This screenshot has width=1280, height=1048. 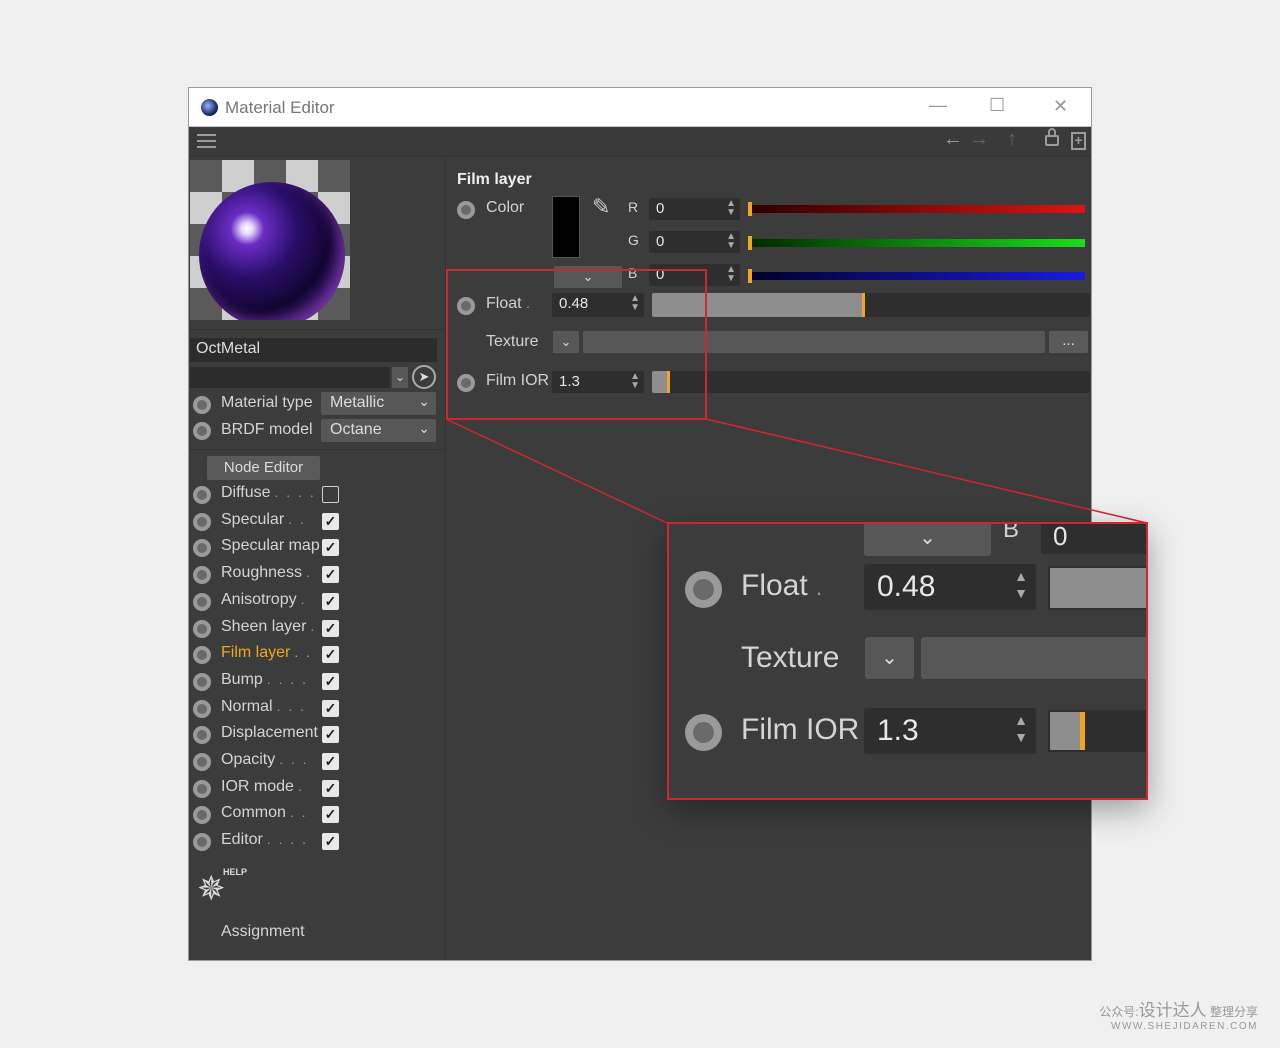 What do you see at coordinates (927, 540) in the screenshot?
I see `zoom-color-mode-dropdown: ⌄` at bounding box center [927, 540].